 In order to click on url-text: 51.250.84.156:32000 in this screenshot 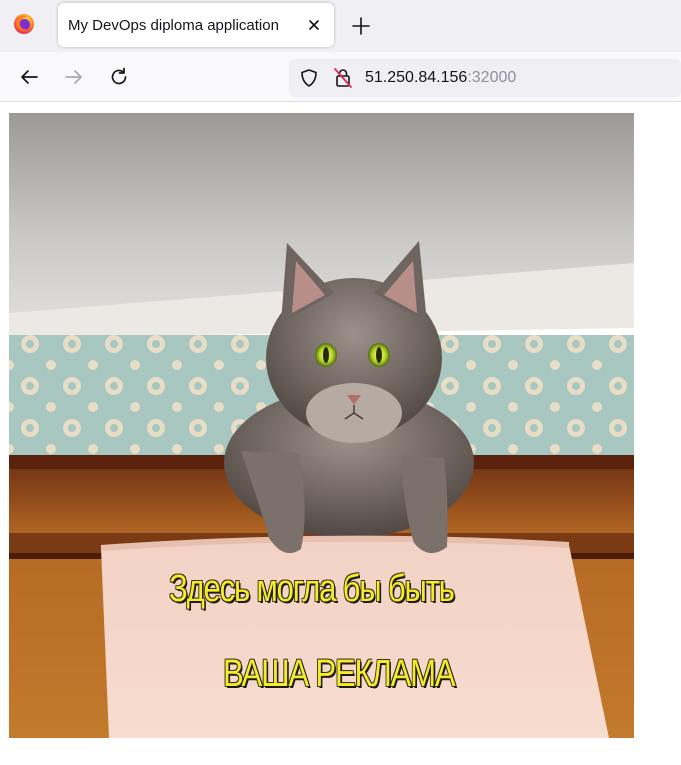, I will do `click(440, 78)`.